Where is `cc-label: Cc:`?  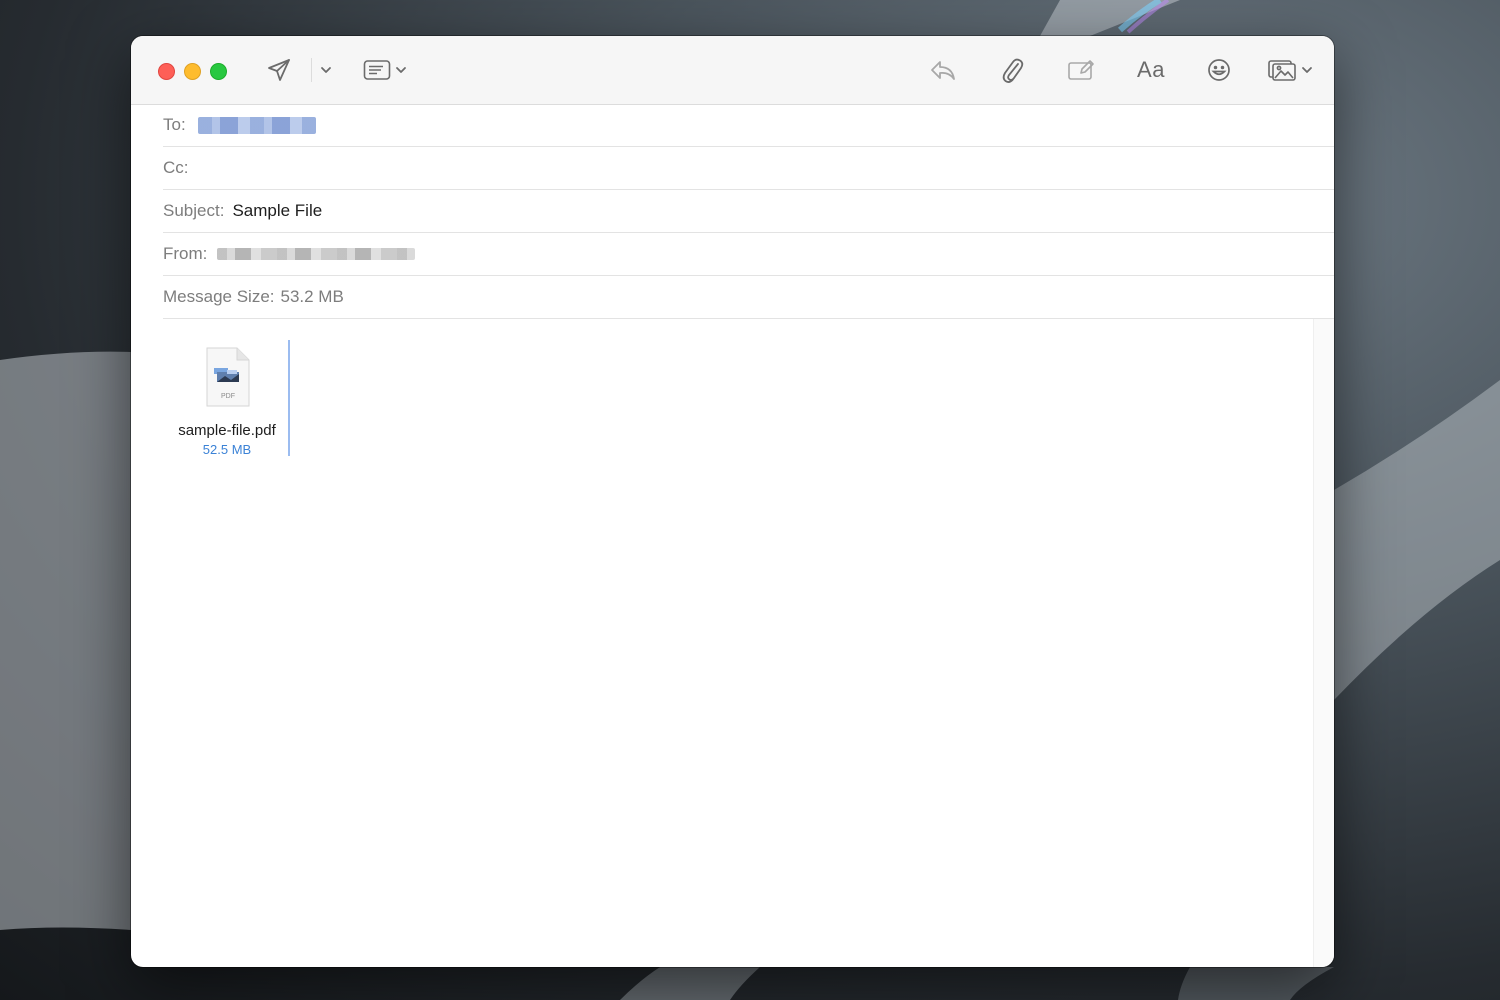
cc-label: Cc: is located at coordinates (176, 168).